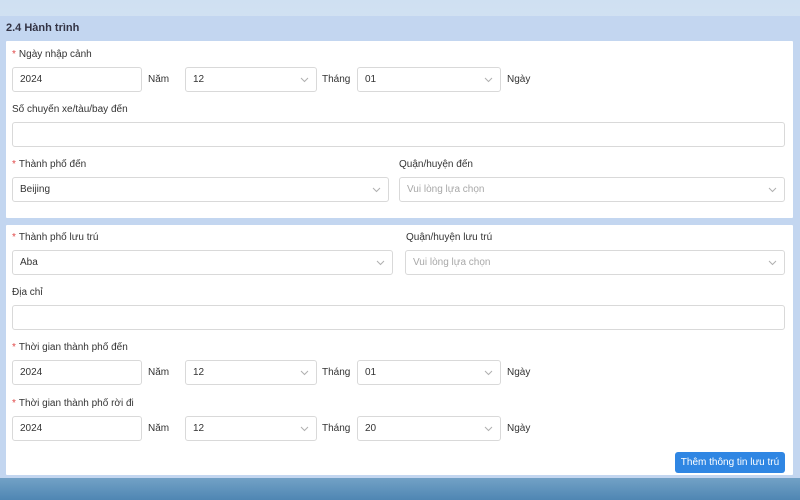 The height and width of the screenshot is (500, 800). Describe the element at coordinates (336, 372) in the screenshot. I see `arrive-month-unit: Tháng` at that location.